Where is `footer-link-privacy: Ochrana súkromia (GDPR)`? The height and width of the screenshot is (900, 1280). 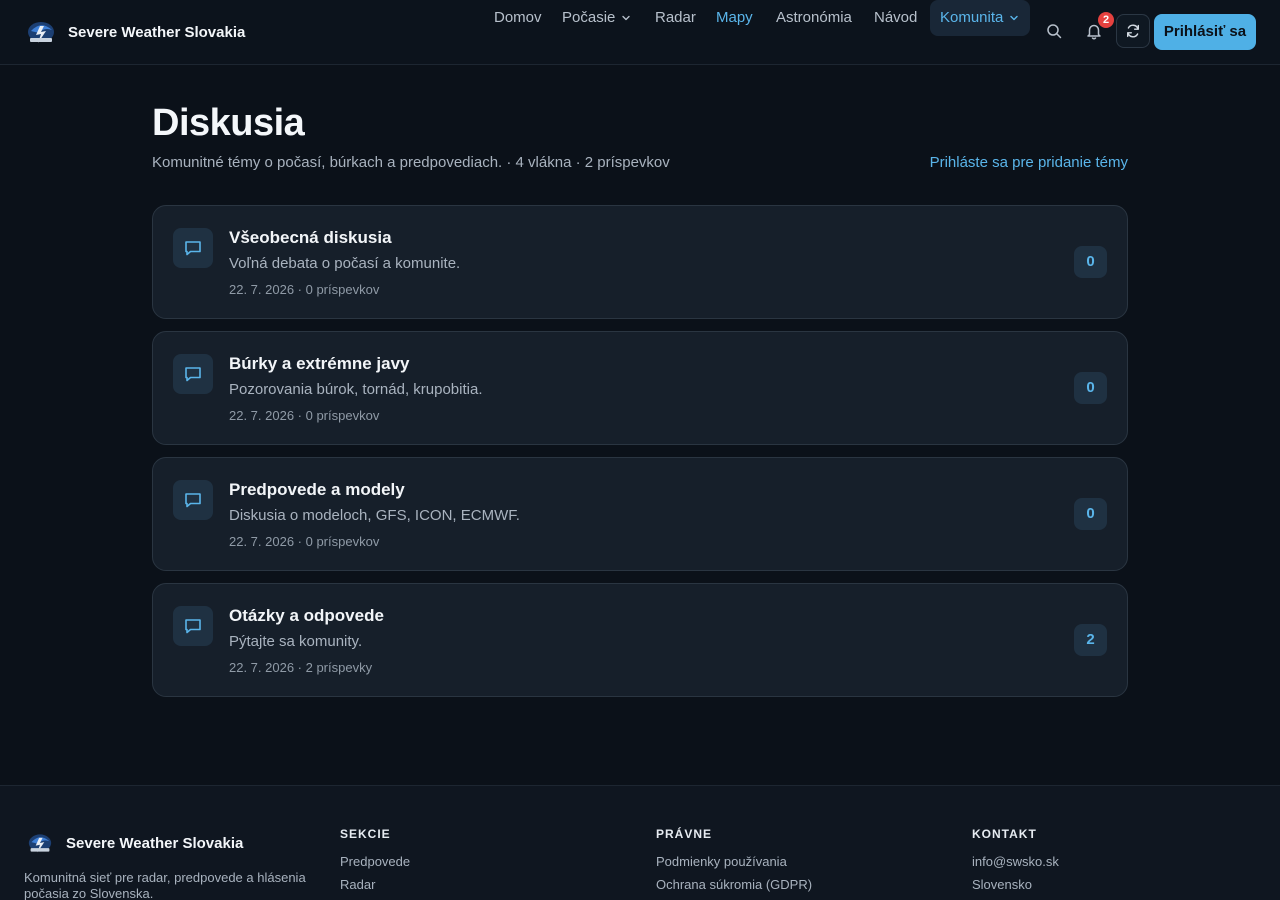
footer-link-privacy: Ochrana súkromia (GDPR) is located at coordinates (734, 884).